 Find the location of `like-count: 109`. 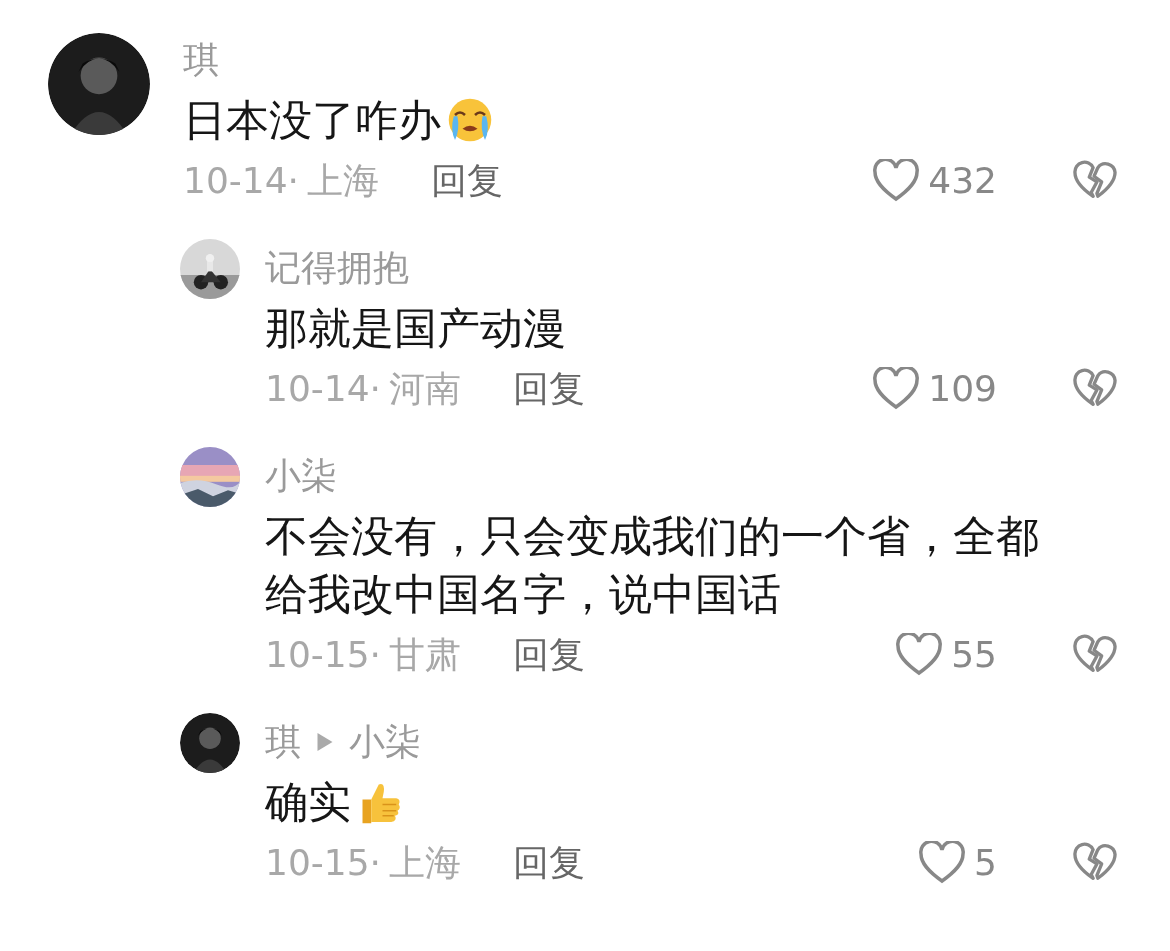

like-count: 109 is located at coordinates (962, 389).